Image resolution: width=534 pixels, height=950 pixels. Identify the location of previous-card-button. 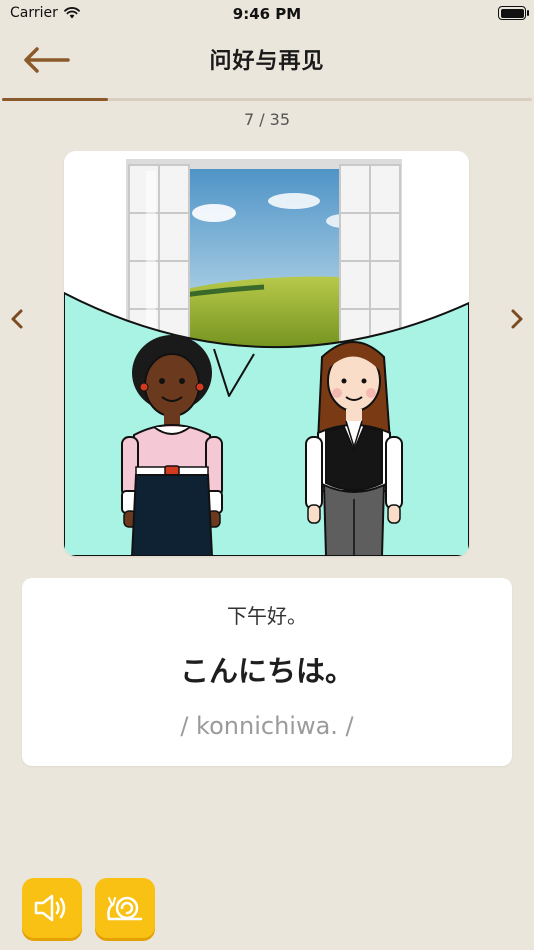
(17, 319).